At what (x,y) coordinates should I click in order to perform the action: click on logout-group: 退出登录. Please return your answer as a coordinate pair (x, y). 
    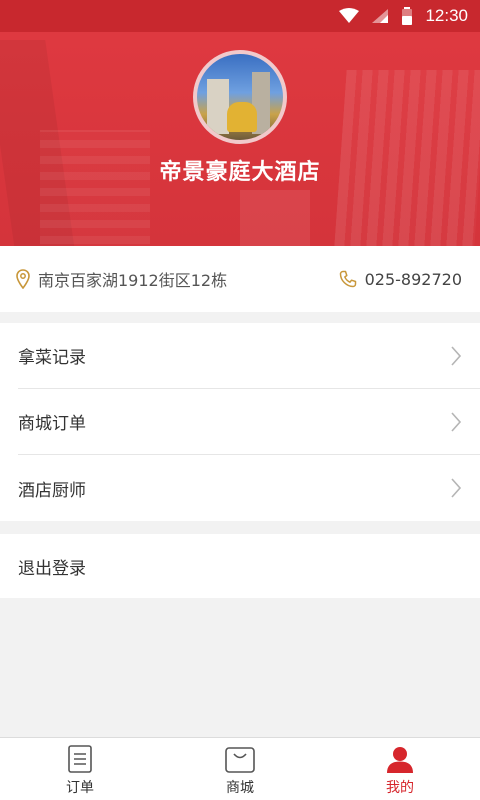
    Looking at the image, I should click on (240, 566).